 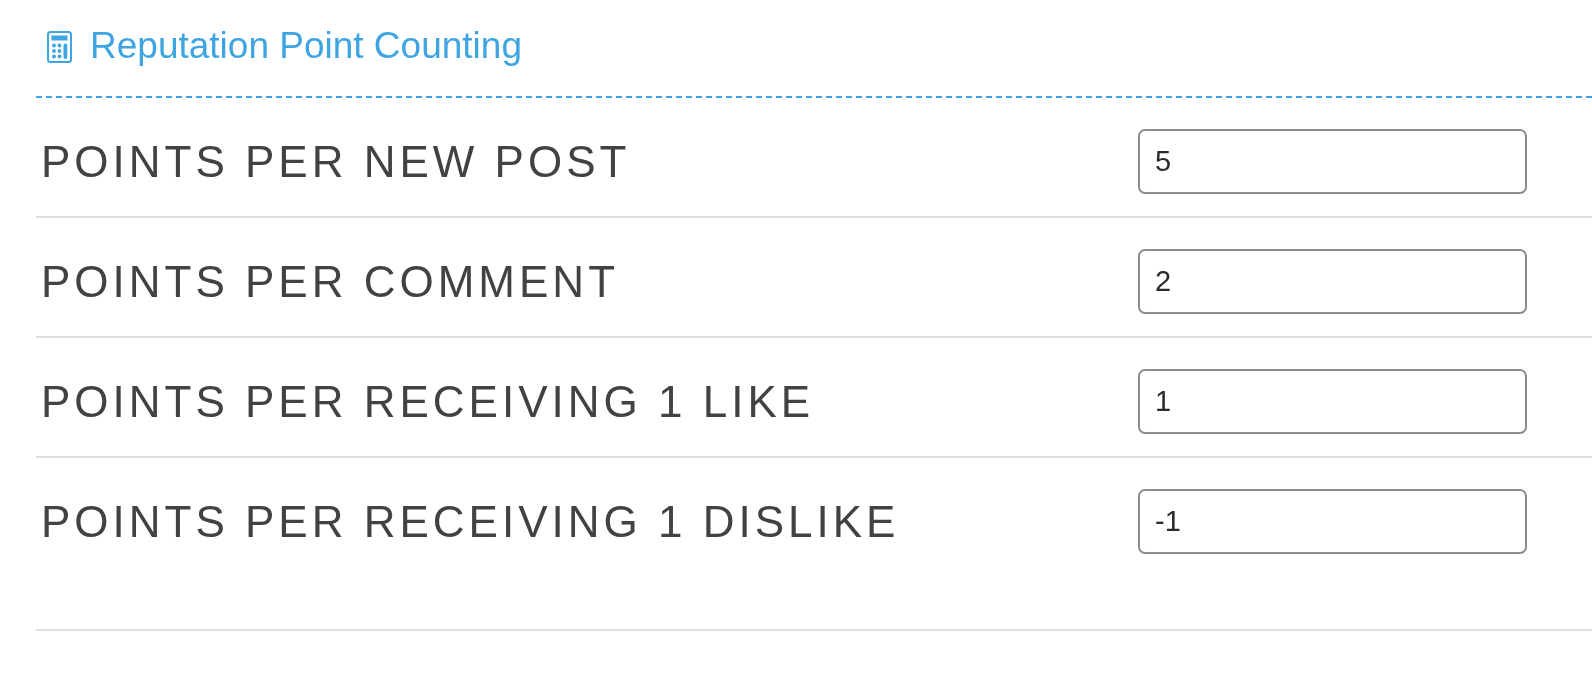 I want to click on number-field: 2, so click(x=1332, y=281).